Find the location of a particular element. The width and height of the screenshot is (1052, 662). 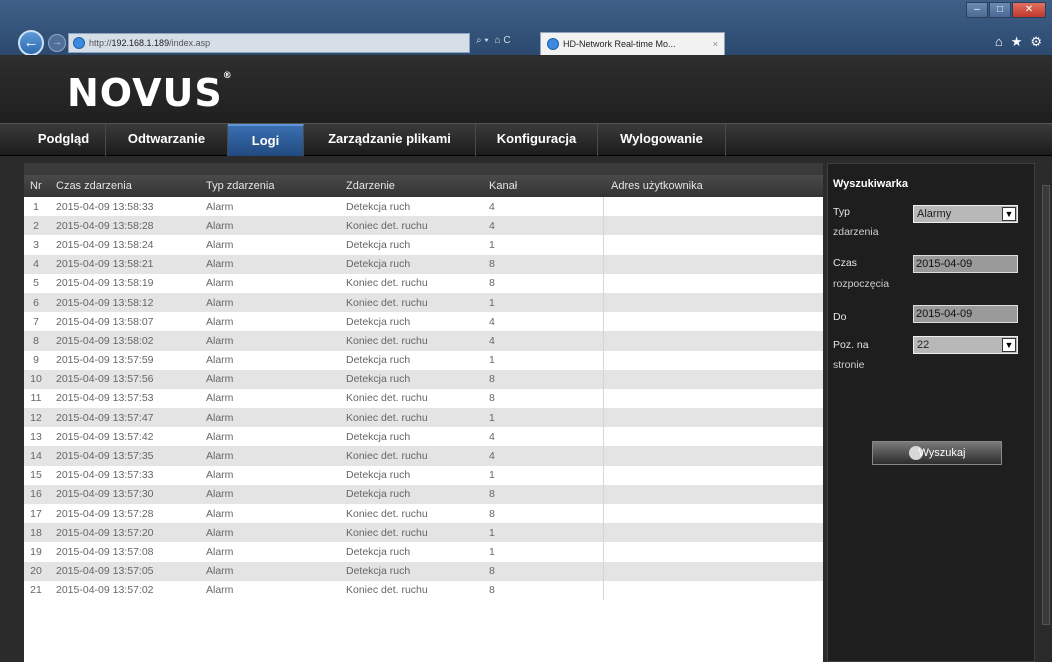

cell-nr: 9 is located at coordinates (36, 360).